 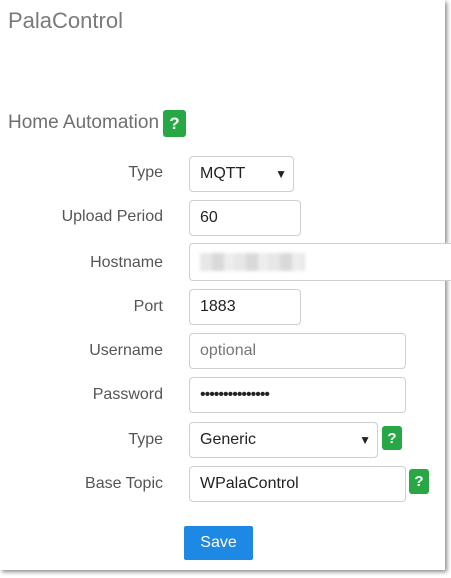 What do you see at coordinates (84, 122) in the screenshot?
I see `section-title: Home Automation` at bounding box center [84, 122].